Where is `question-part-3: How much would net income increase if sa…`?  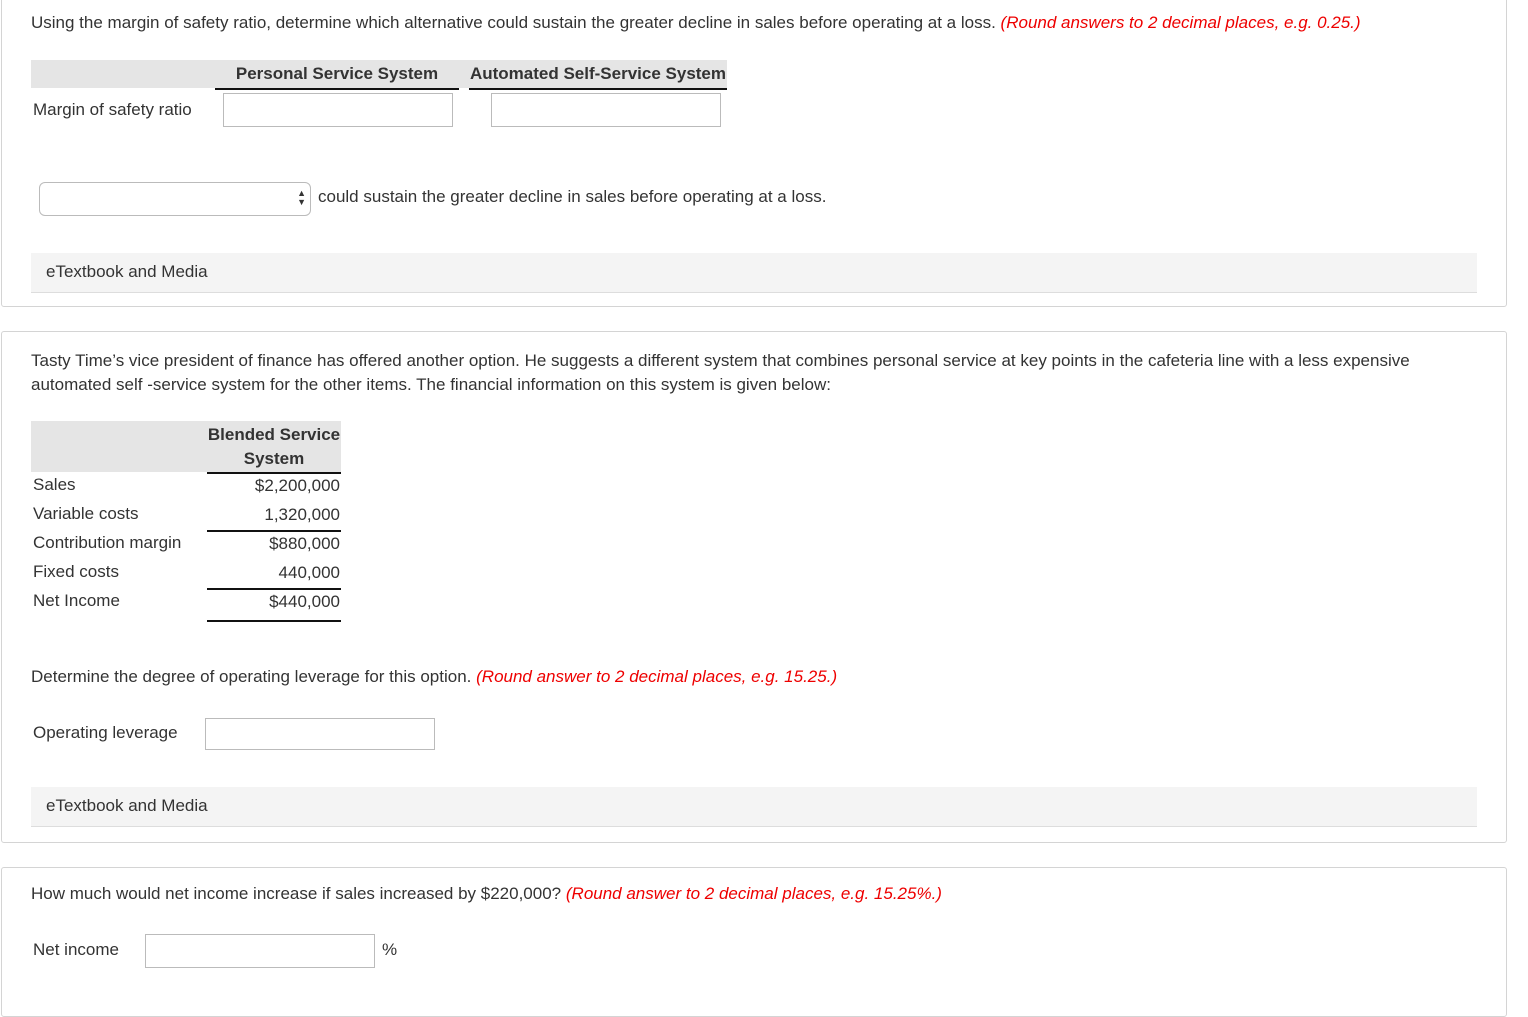
question-part-3: How much would net income increase if sa… is located at coordinates (754, 942).